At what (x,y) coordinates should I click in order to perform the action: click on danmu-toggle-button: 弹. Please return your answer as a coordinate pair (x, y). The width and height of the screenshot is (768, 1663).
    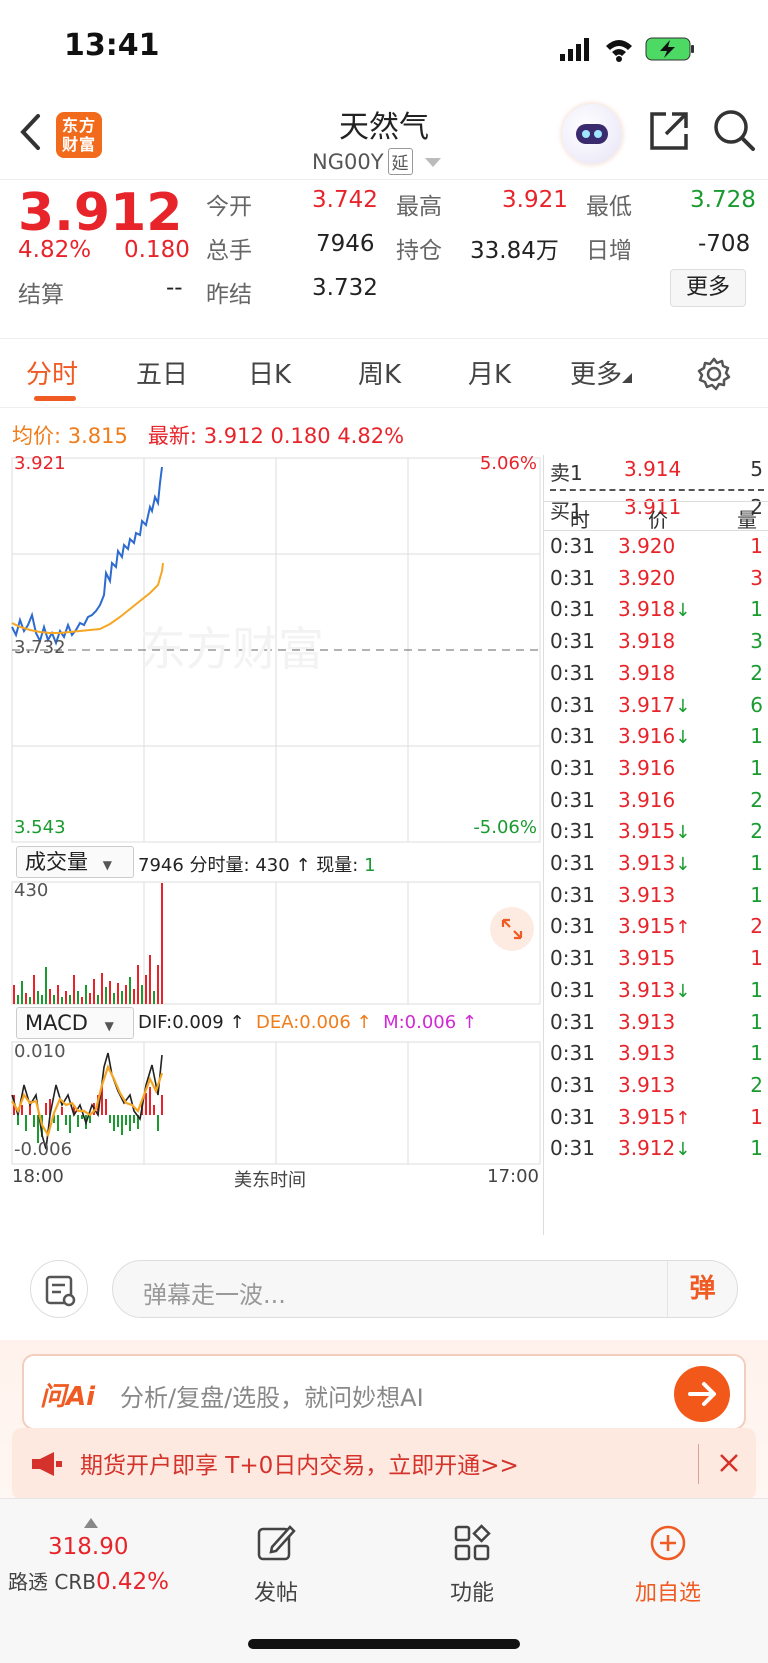
    Looking at the image, I should click on (702, 1289).